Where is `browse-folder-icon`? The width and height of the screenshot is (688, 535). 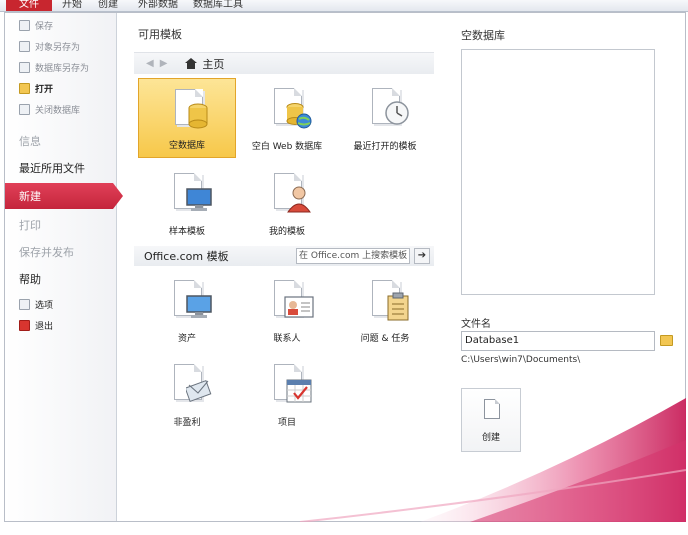
browse-folder-icon is located at coordinates (666, 340).